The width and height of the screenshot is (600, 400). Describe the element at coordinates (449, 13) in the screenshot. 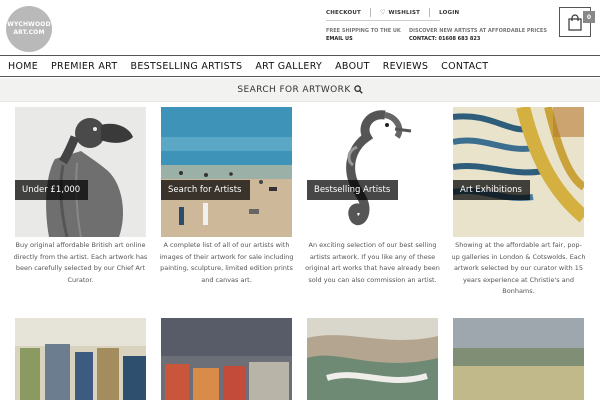

I see `login-link: LOGIN` at that location.